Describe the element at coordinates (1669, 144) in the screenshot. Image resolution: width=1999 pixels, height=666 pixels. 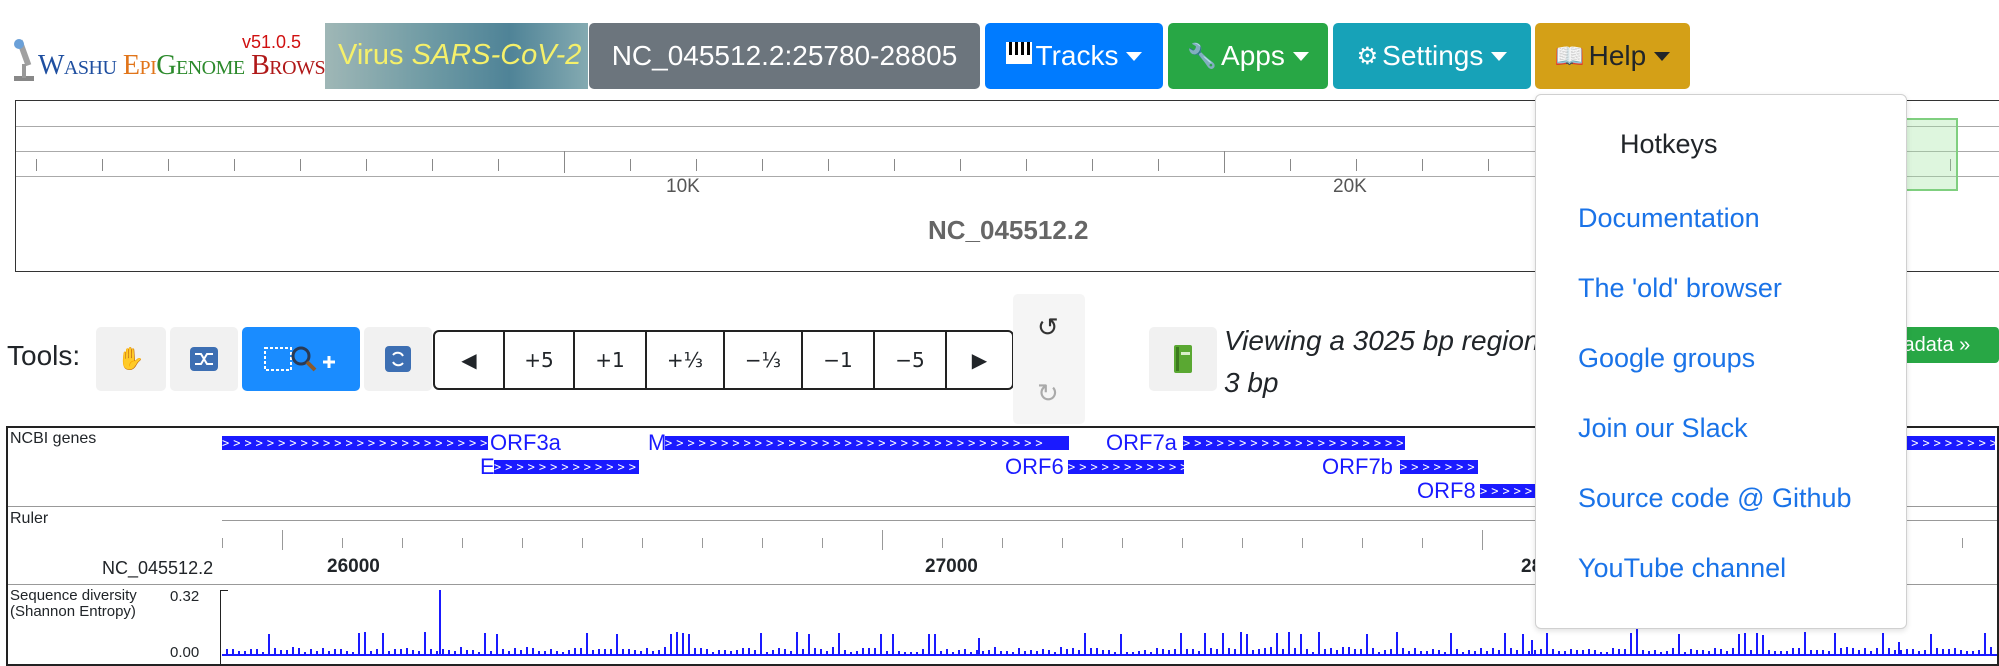
I see `hotkeys-menu-item: Hotkeys` at that location.